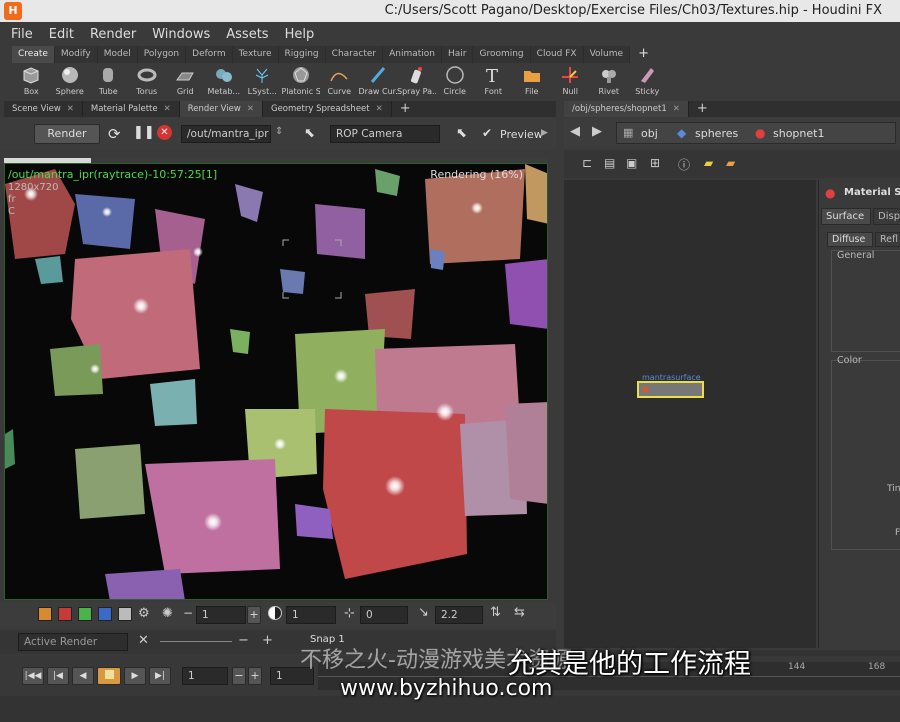 This screenshot has height=722, width=900. Describe the element at coordinates (487, 133) in the screenshot. I see `preview-check-icon: ✔` at that location.